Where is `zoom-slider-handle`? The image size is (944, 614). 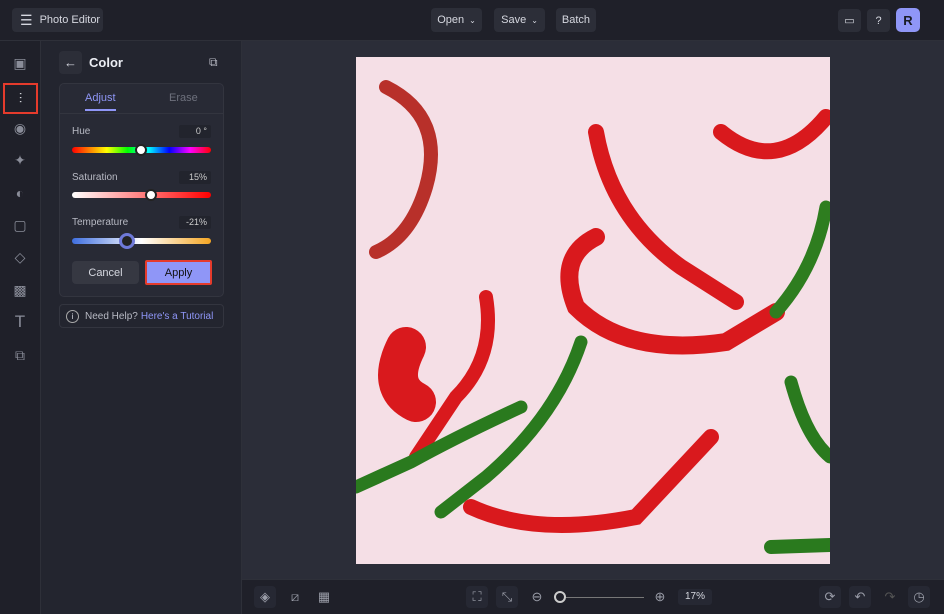
zoom-slider-handle is located at coordinates (560, 597).